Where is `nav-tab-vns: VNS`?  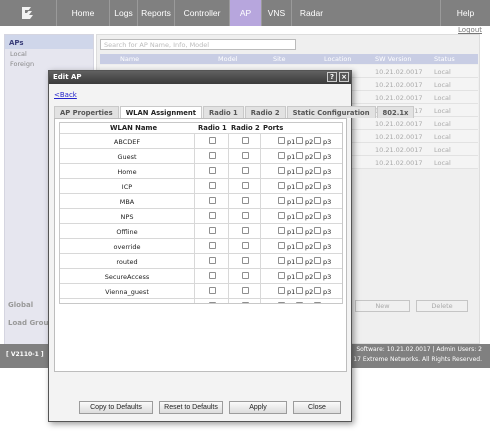 nav-tab-vns: VNS is located at coordinates (276, 13).